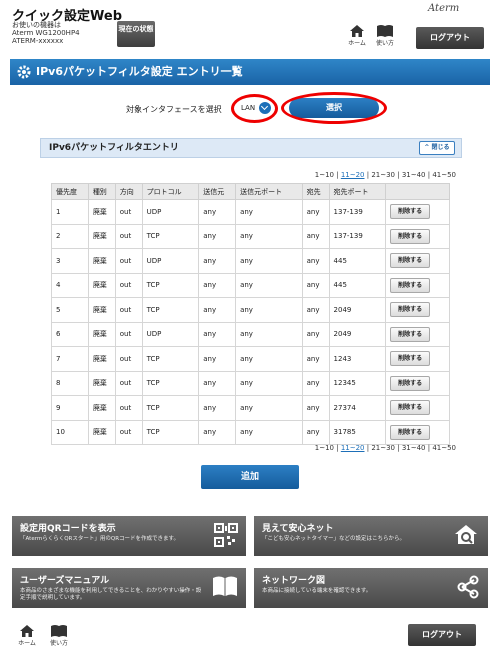 This screenshot has height=660, width=500. Describe the element at coordinates (114, 148) in the screenshot. I see `section-title: IPv6パケットフィルタエントリ` at that location.